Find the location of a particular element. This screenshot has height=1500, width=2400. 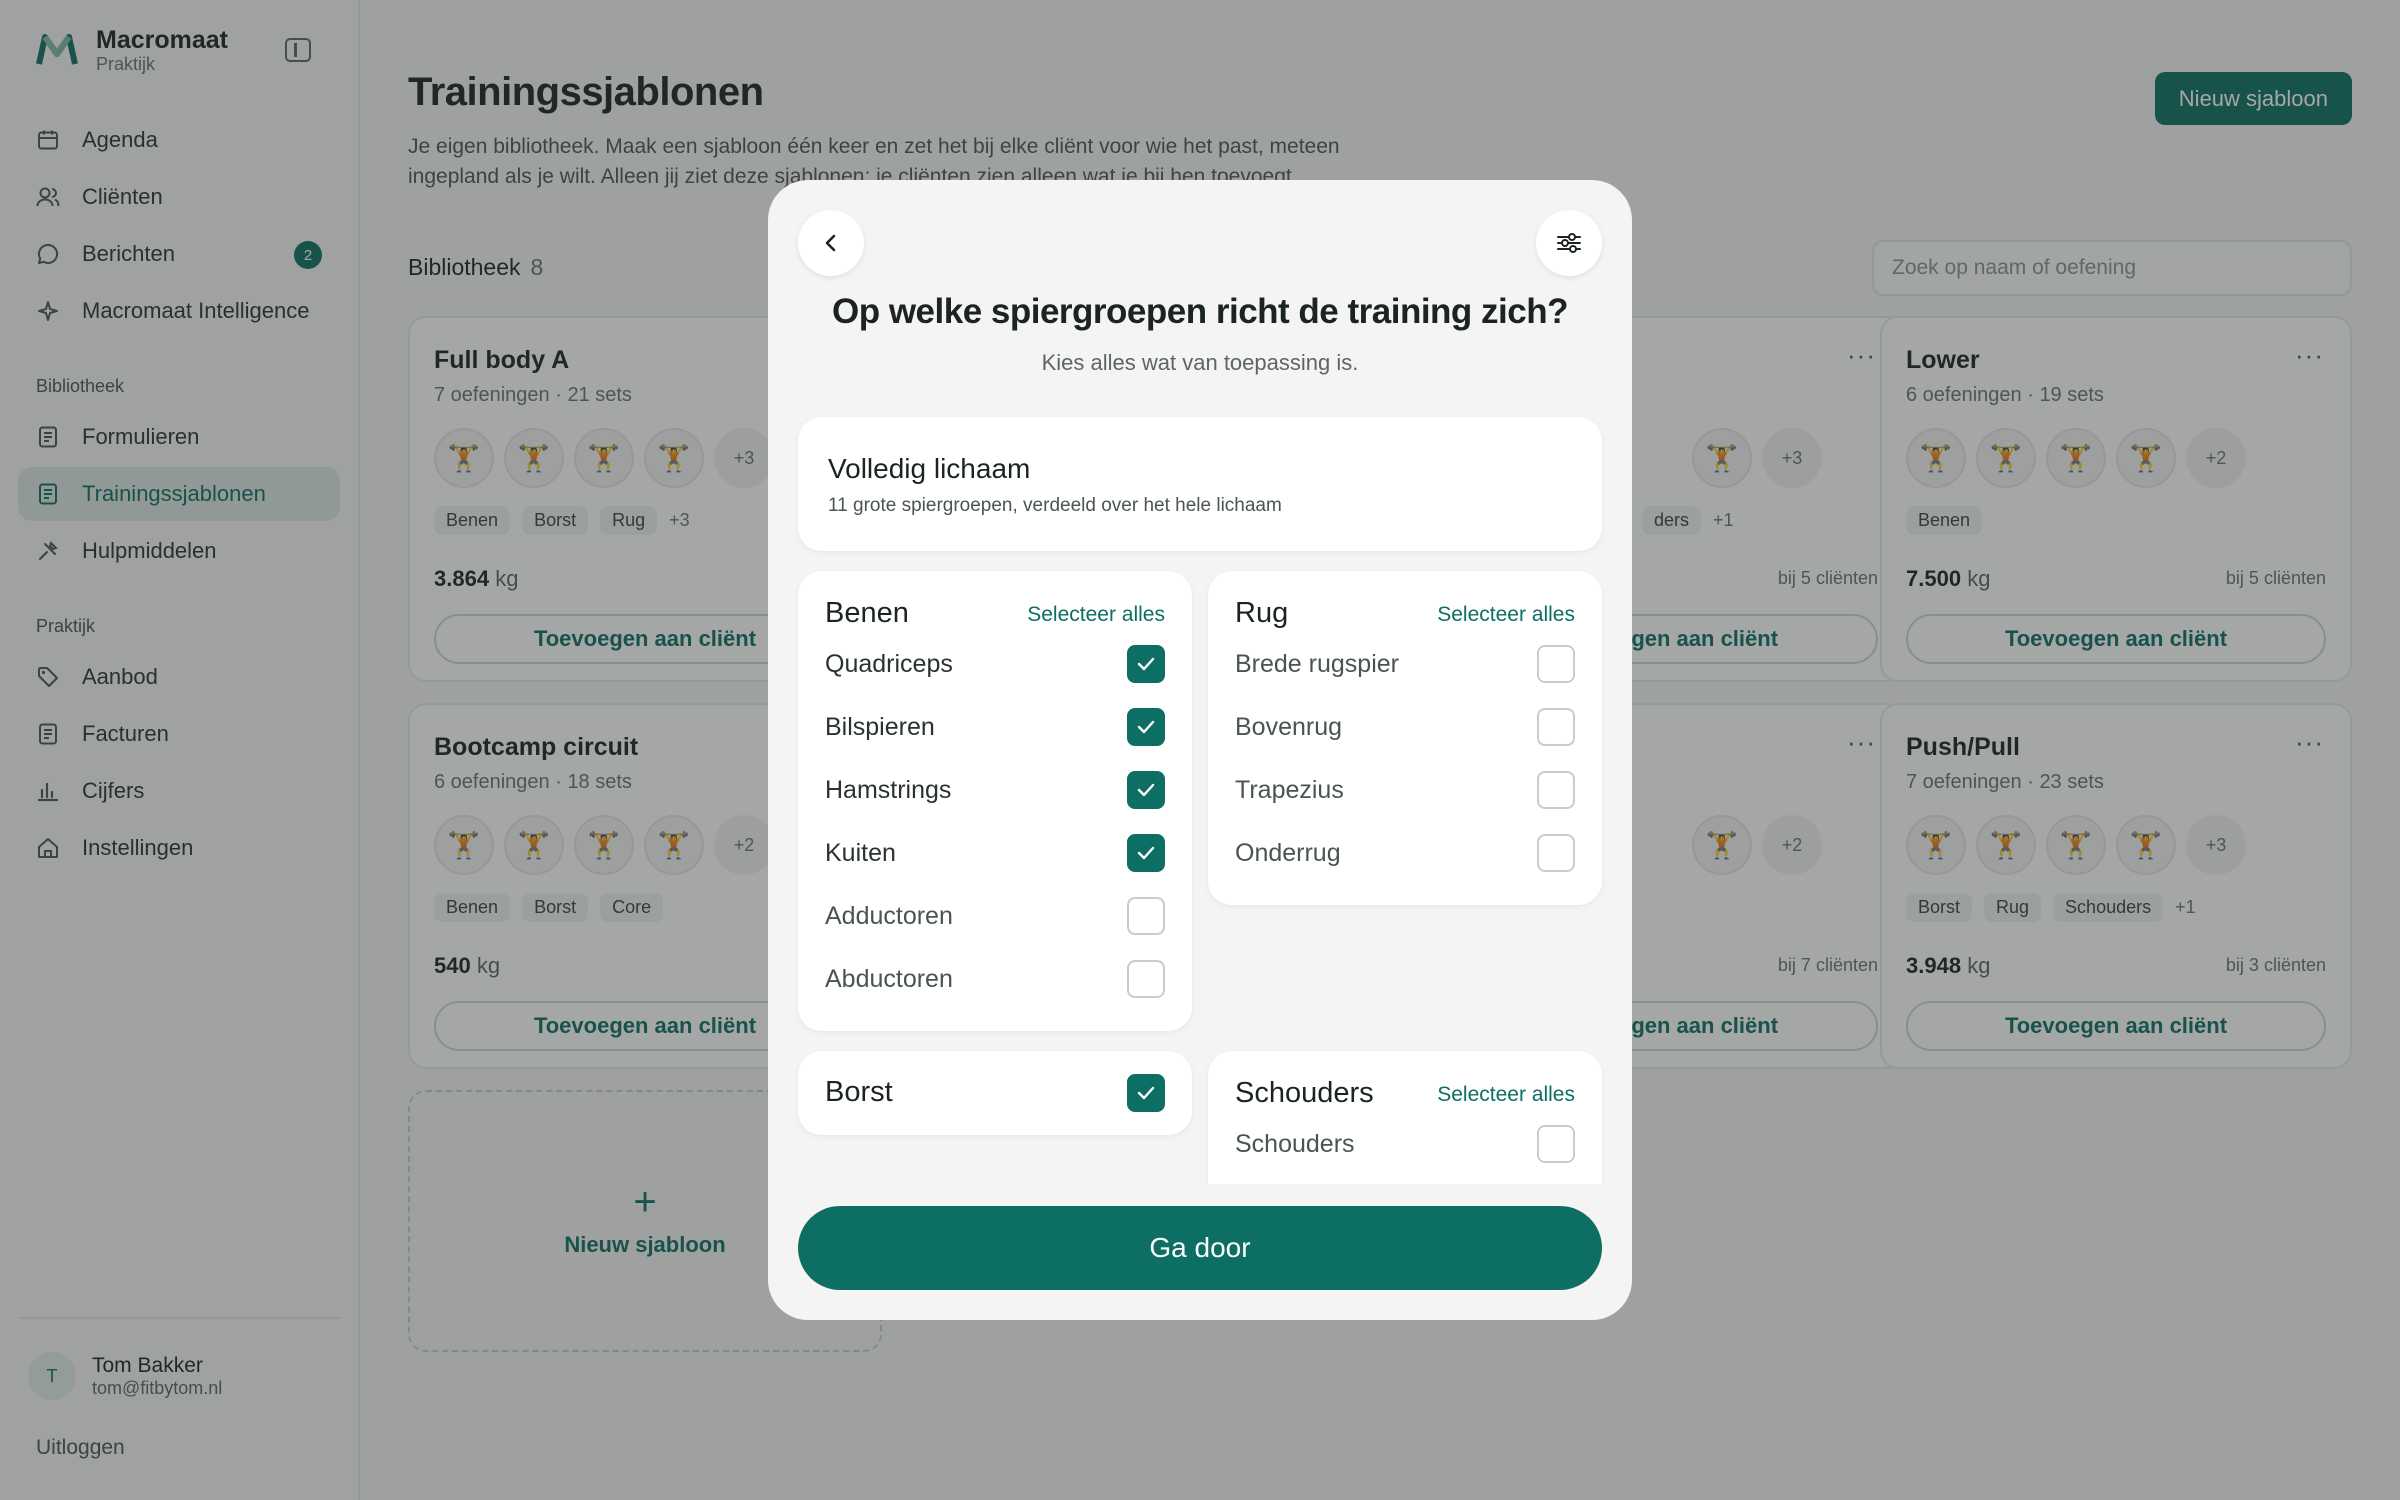

continue-button: Ga door is located at coordinates (1200, 1248).